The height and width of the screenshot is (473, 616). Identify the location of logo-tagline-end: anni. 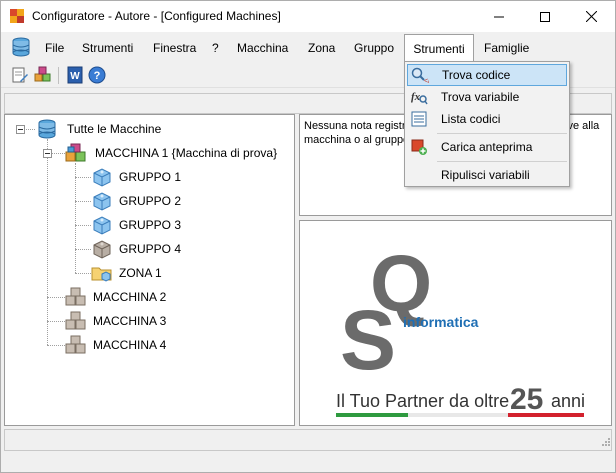
(568, 401).